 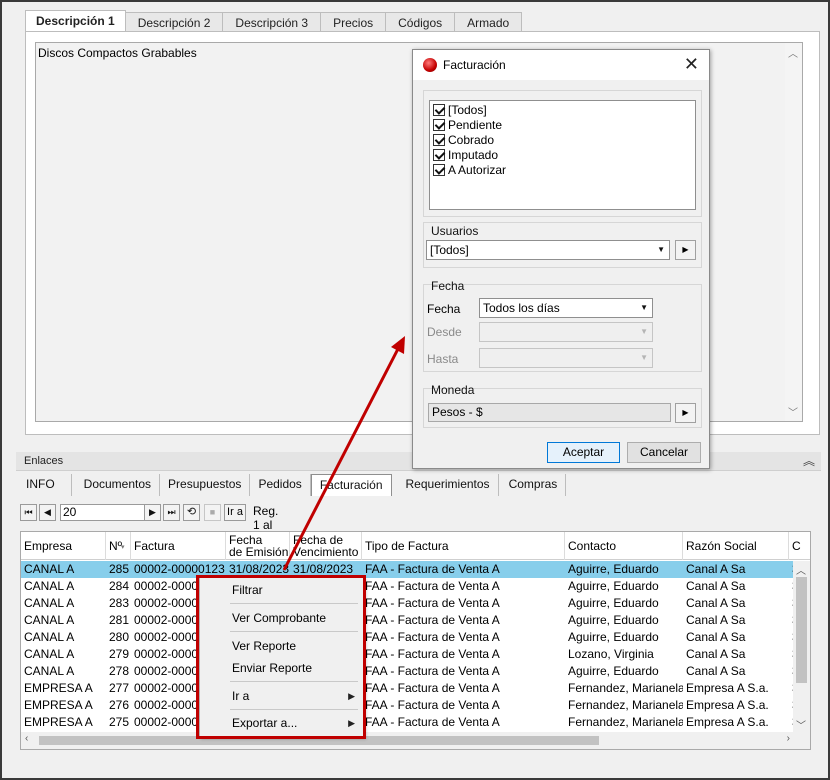 I want to click on tab-requerimientos: Requerimientos, so click(x=445, y=485).